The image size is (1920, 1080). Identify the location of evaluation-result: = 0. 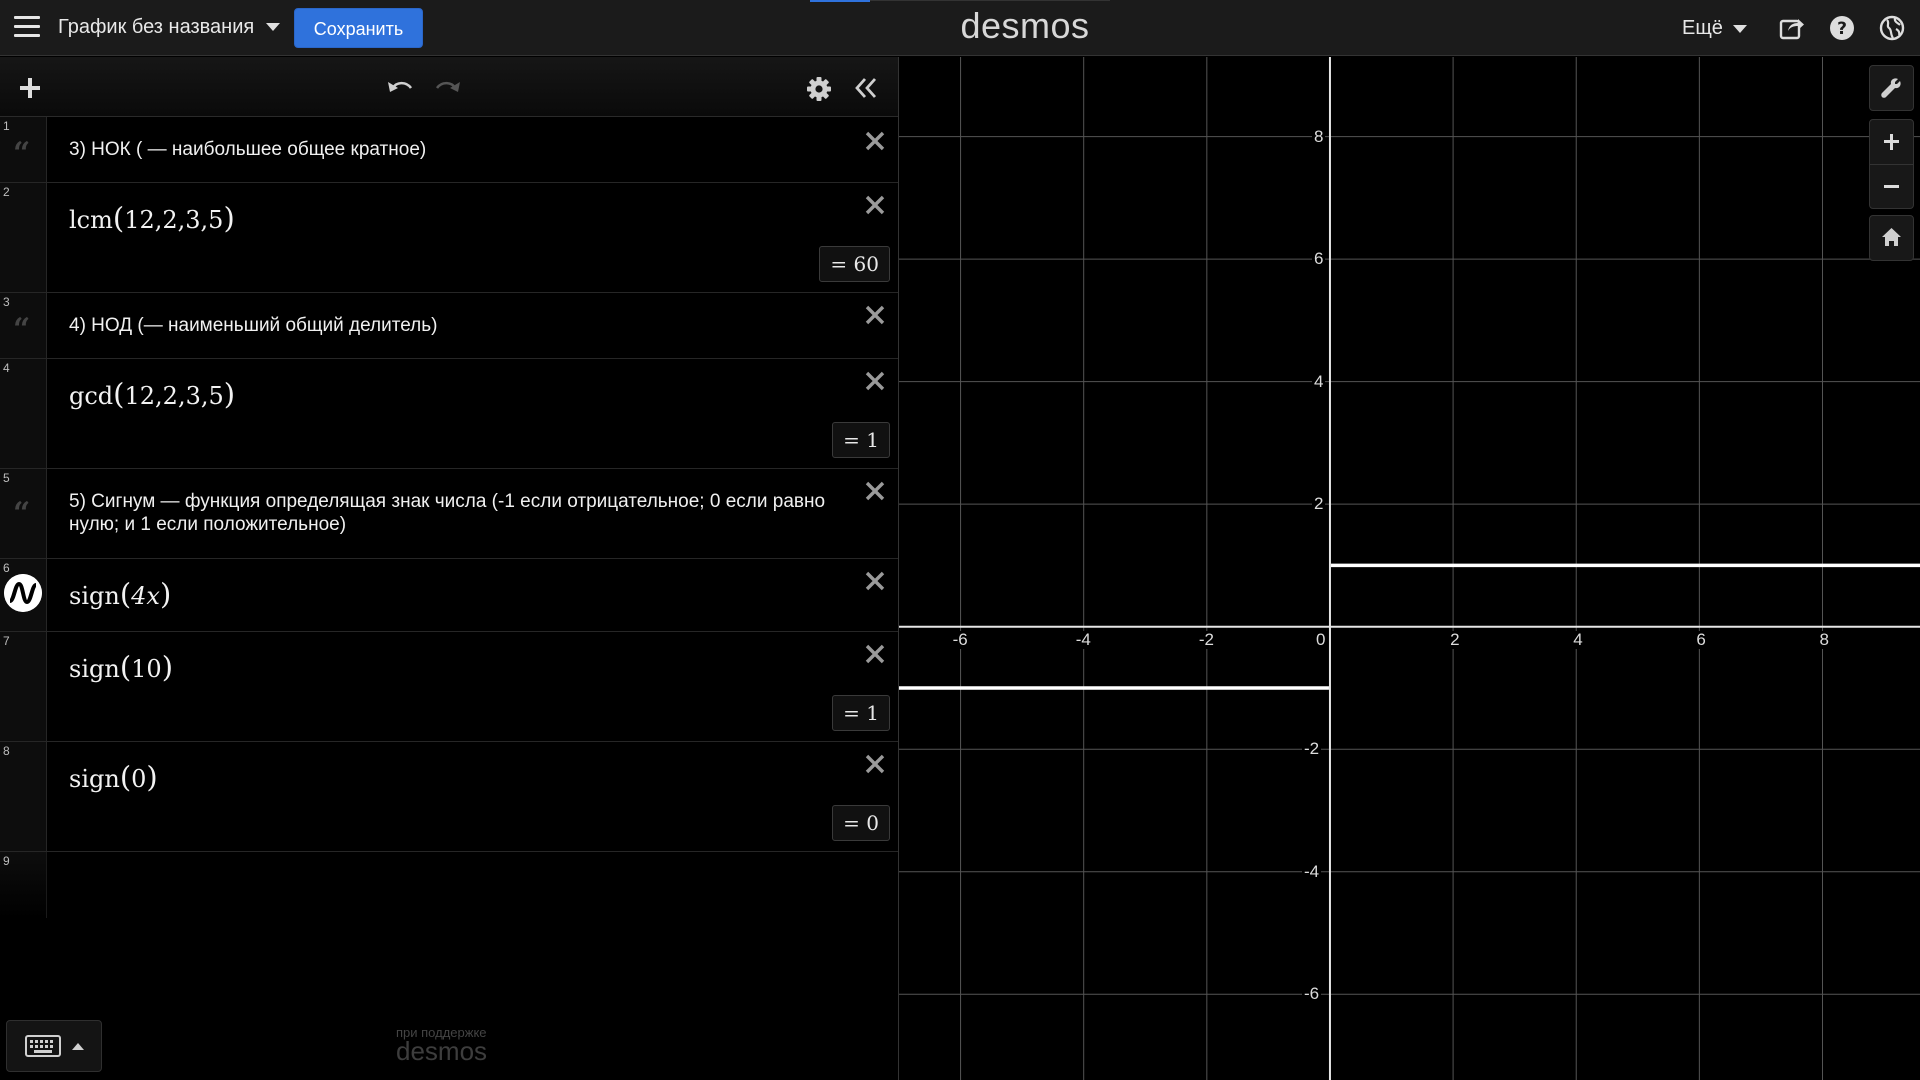
(861, 823).